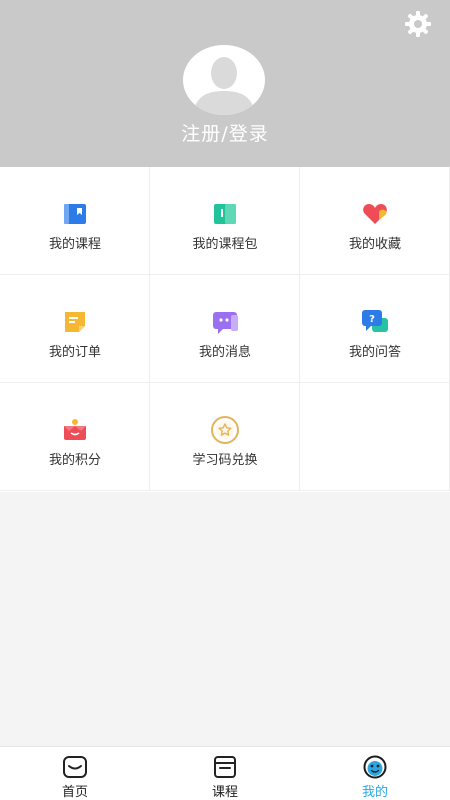 The image size is (450, 800). What do you see at coordinates (225, 132) in the screenshot?
I see `login-register-link: 注册/登录` at bounding box center [225, 132].